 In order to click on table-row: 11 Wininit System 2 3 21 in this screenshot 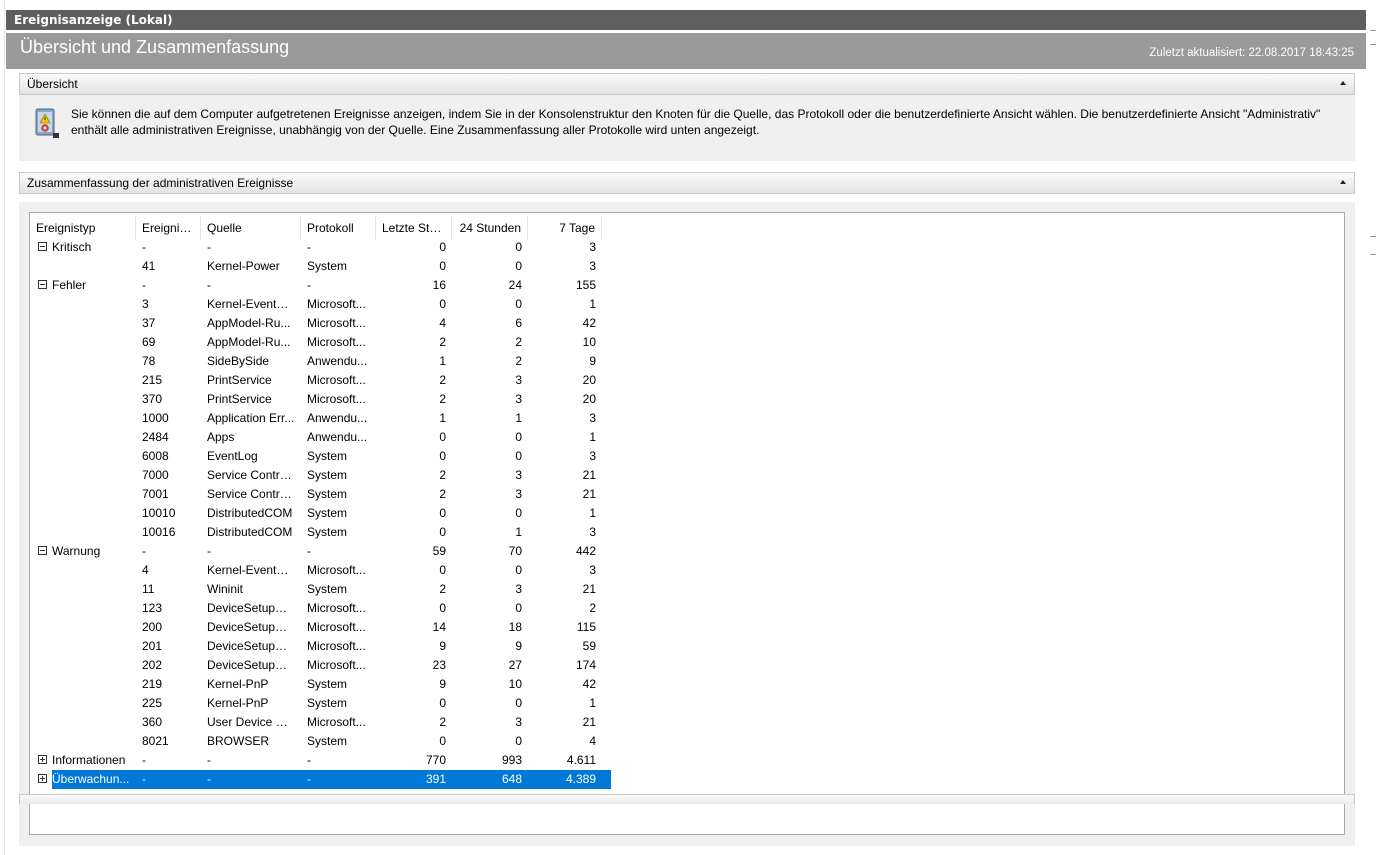, I will do `click(320, 589)`.